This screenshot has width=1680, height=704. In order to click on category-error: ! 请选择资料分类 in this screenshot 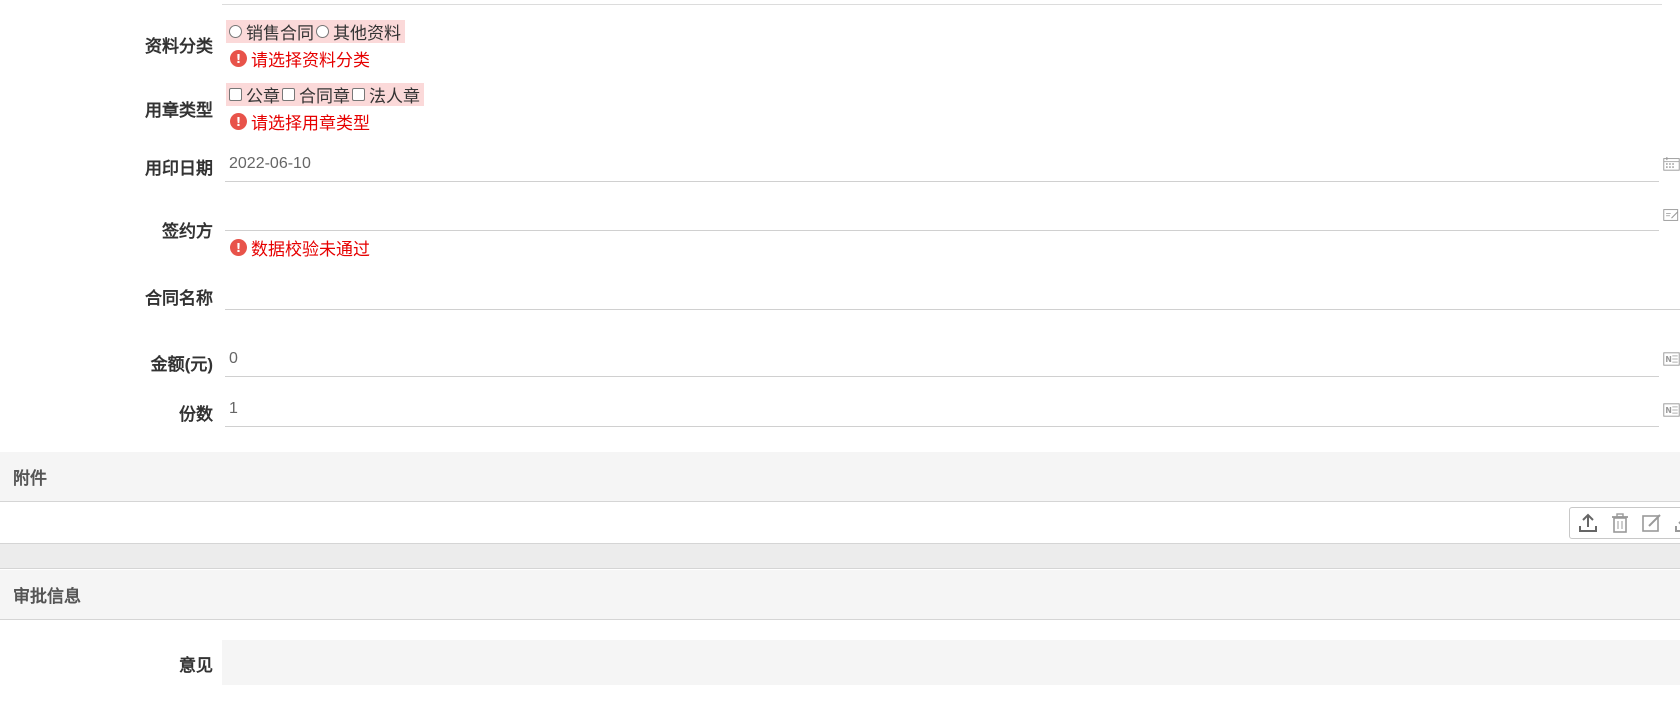, I will do `click(300, 58)`.